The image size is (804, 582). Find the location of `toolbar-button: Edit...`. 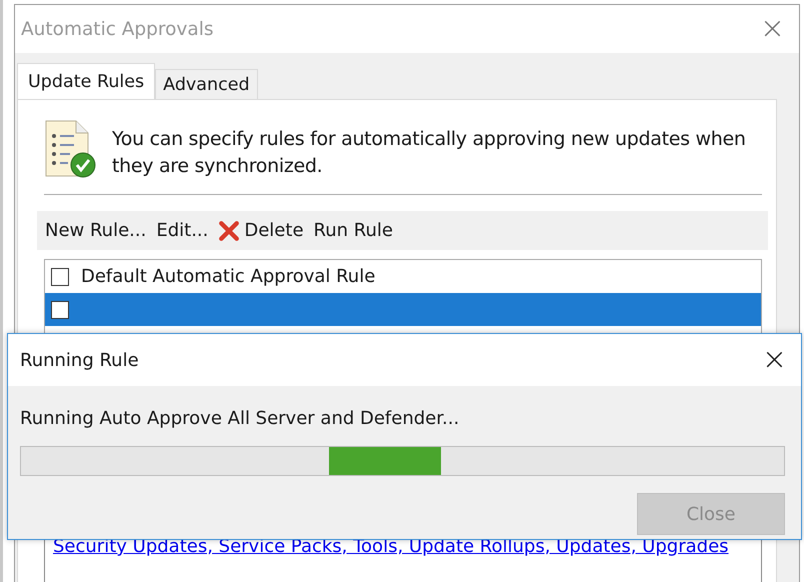

toolbar-button: Edit... is located at coordinates (185, 230).